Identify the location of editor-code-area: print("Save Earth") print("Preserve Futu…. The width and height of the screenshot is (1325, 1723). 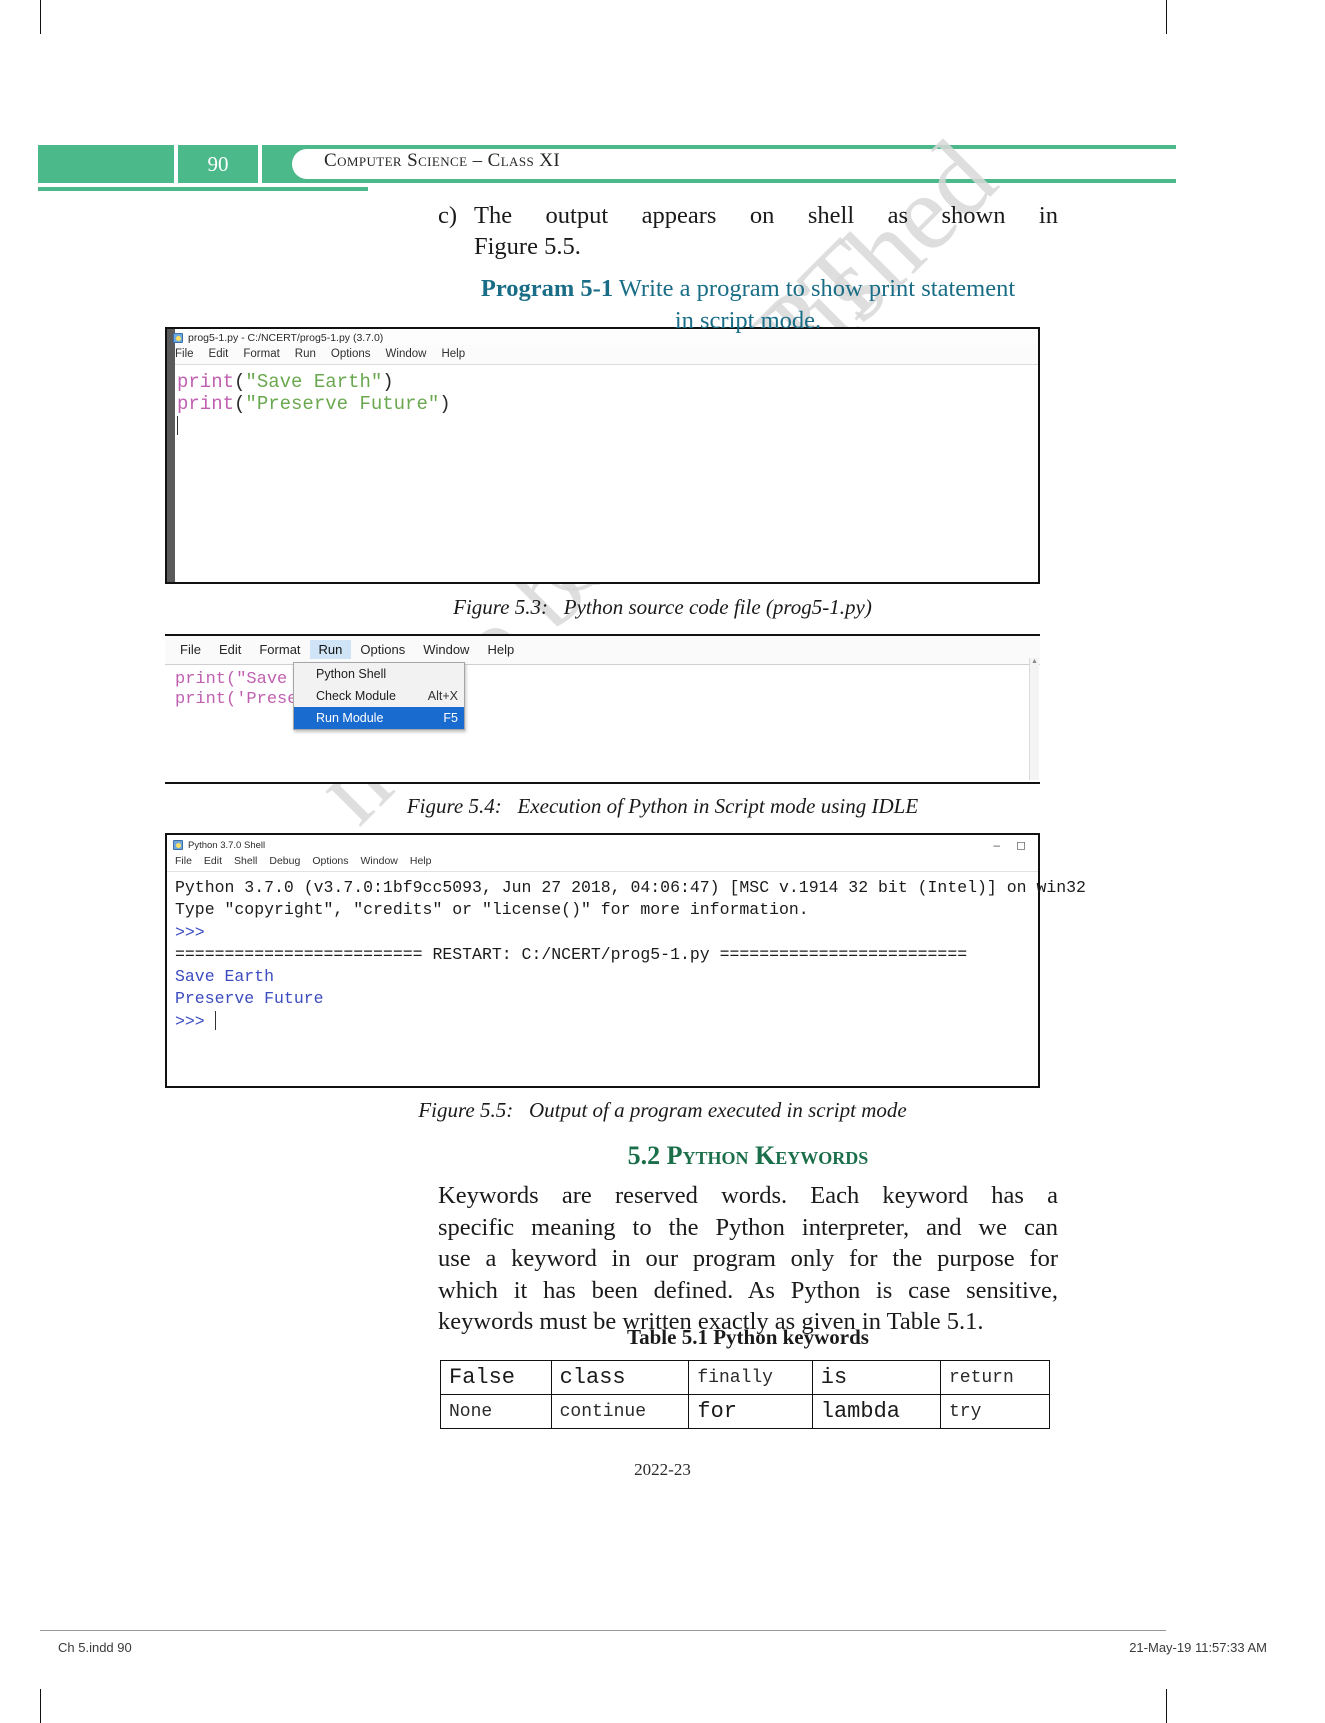
(602, 401).